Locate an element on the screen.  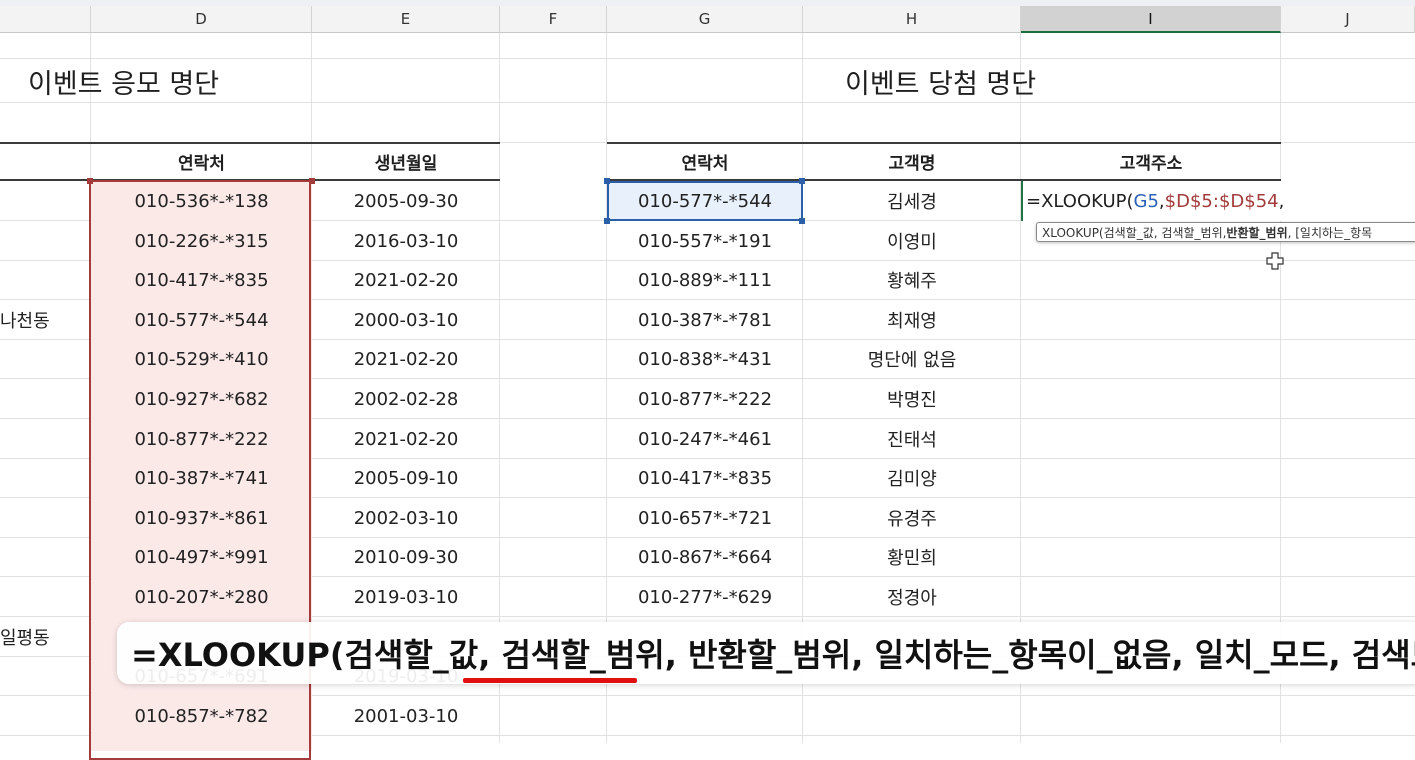
left-birth-cell: 2001-03-10 is located at coordinates (406, 716).